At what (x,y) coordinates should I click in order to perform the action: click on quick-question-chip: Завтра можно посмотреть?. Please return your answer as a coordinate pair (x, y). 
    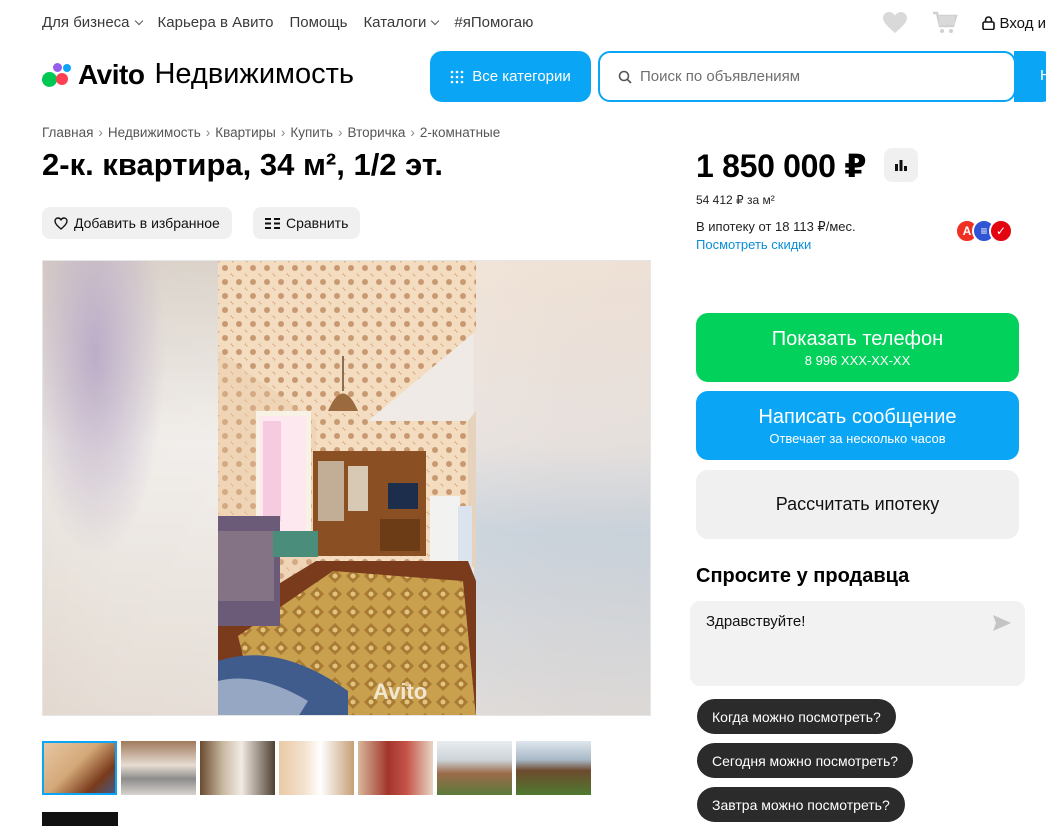
    Looking at the image, I should click on (801, 804).